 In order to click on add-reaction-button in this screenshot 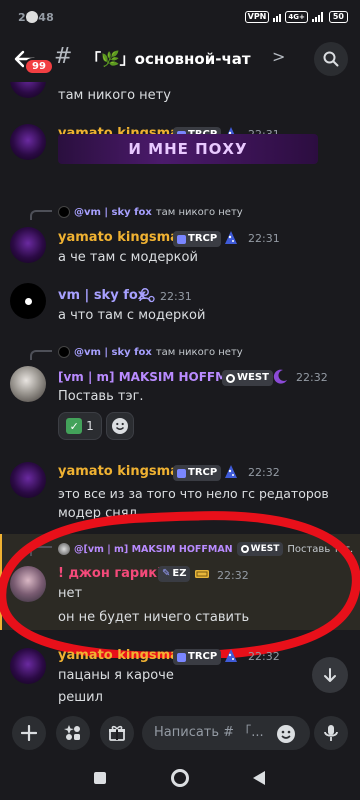, I will do `click(120, 426)`.